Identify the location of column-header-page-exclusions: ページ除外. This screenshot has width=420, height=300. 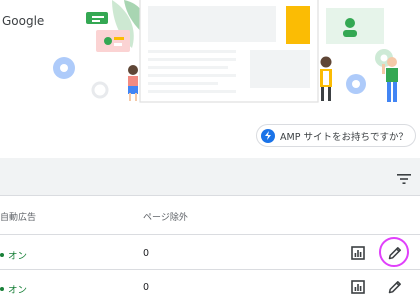
(165, 218).